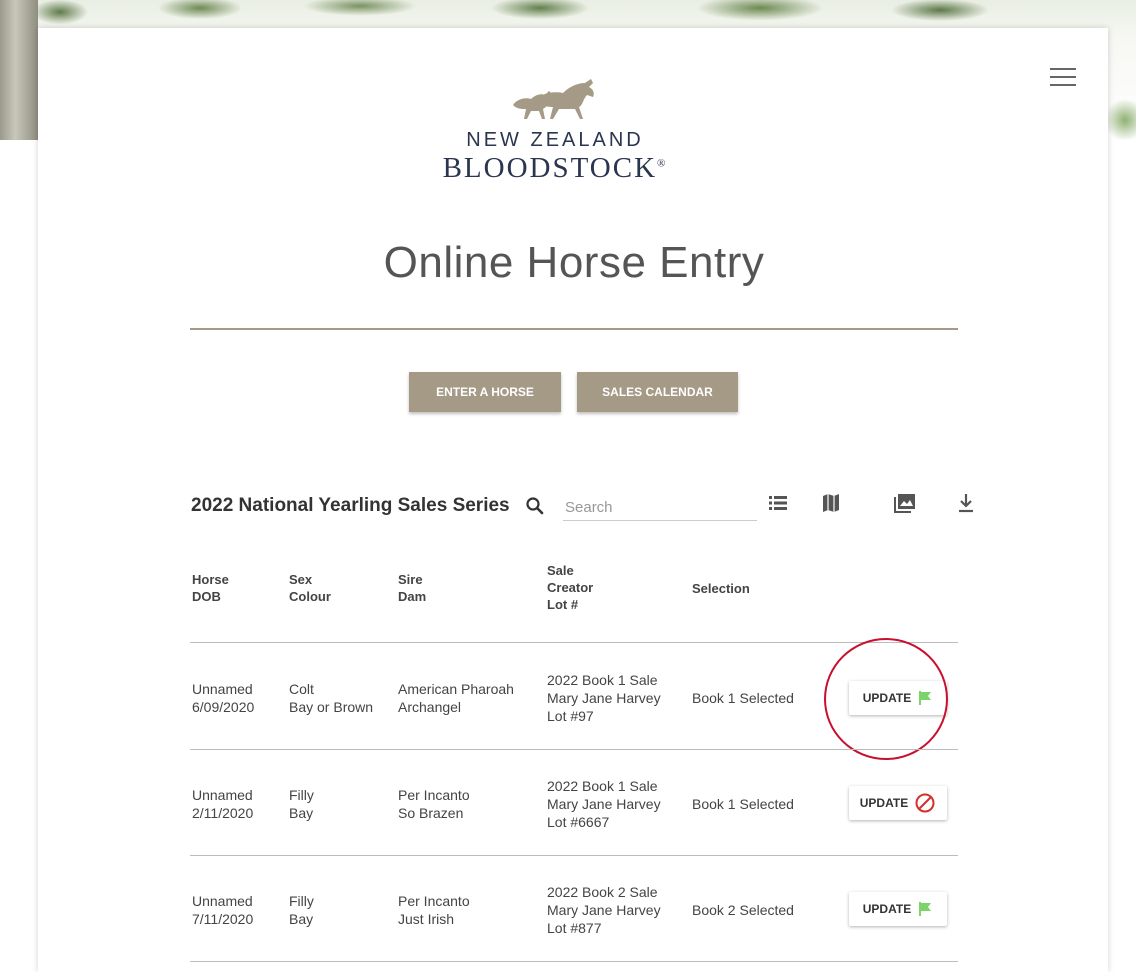  What do you see at coordinates (412, 588) in the screenshot?
I see `column-header-sire: Sire Dam` at bounding box center [412, 588].